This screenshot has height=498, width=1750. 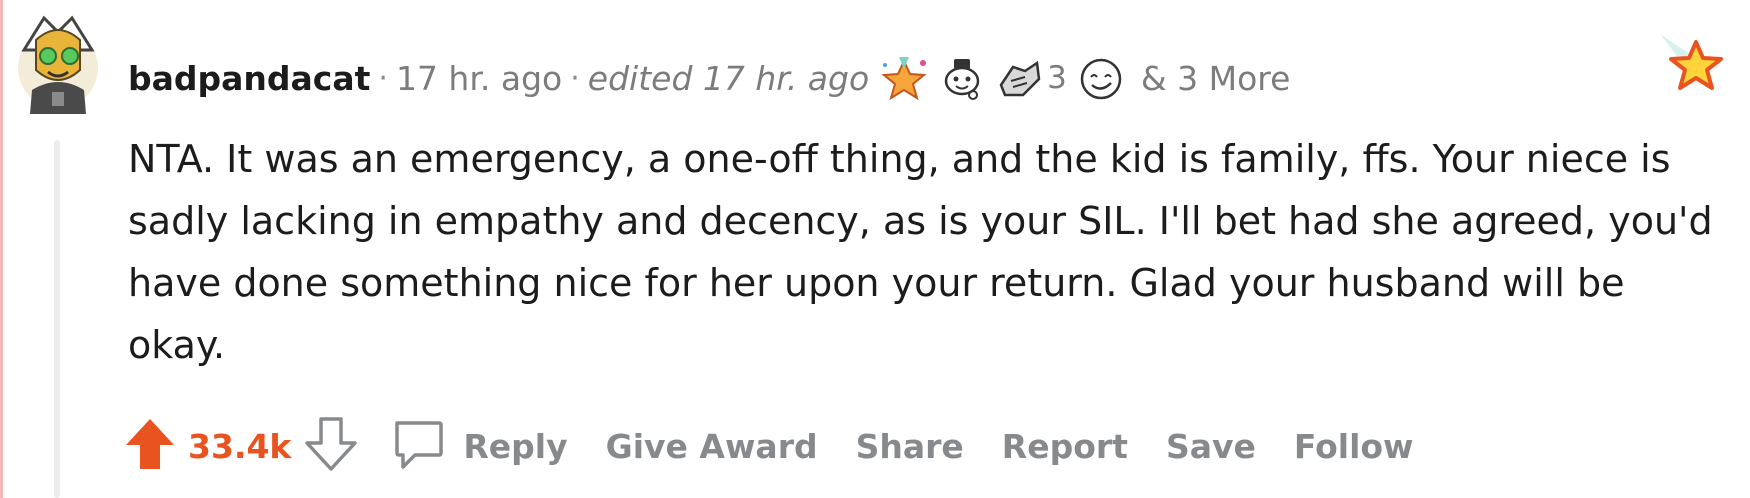 I want to click on report-button: Report, so click(x=1065, y=446).